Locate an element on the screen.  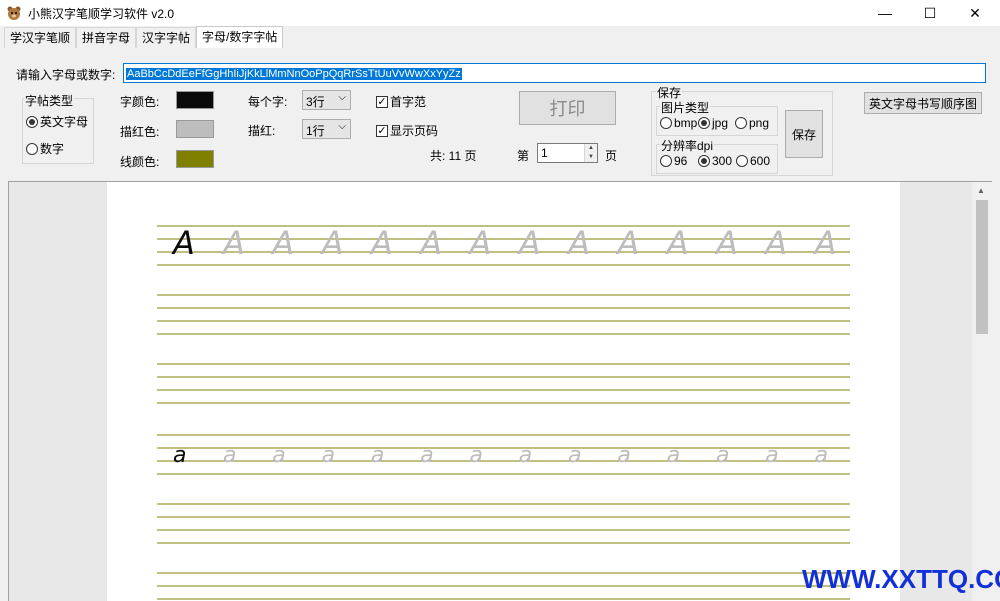
page-prefix: 第 is located at coordinates (523, 156).